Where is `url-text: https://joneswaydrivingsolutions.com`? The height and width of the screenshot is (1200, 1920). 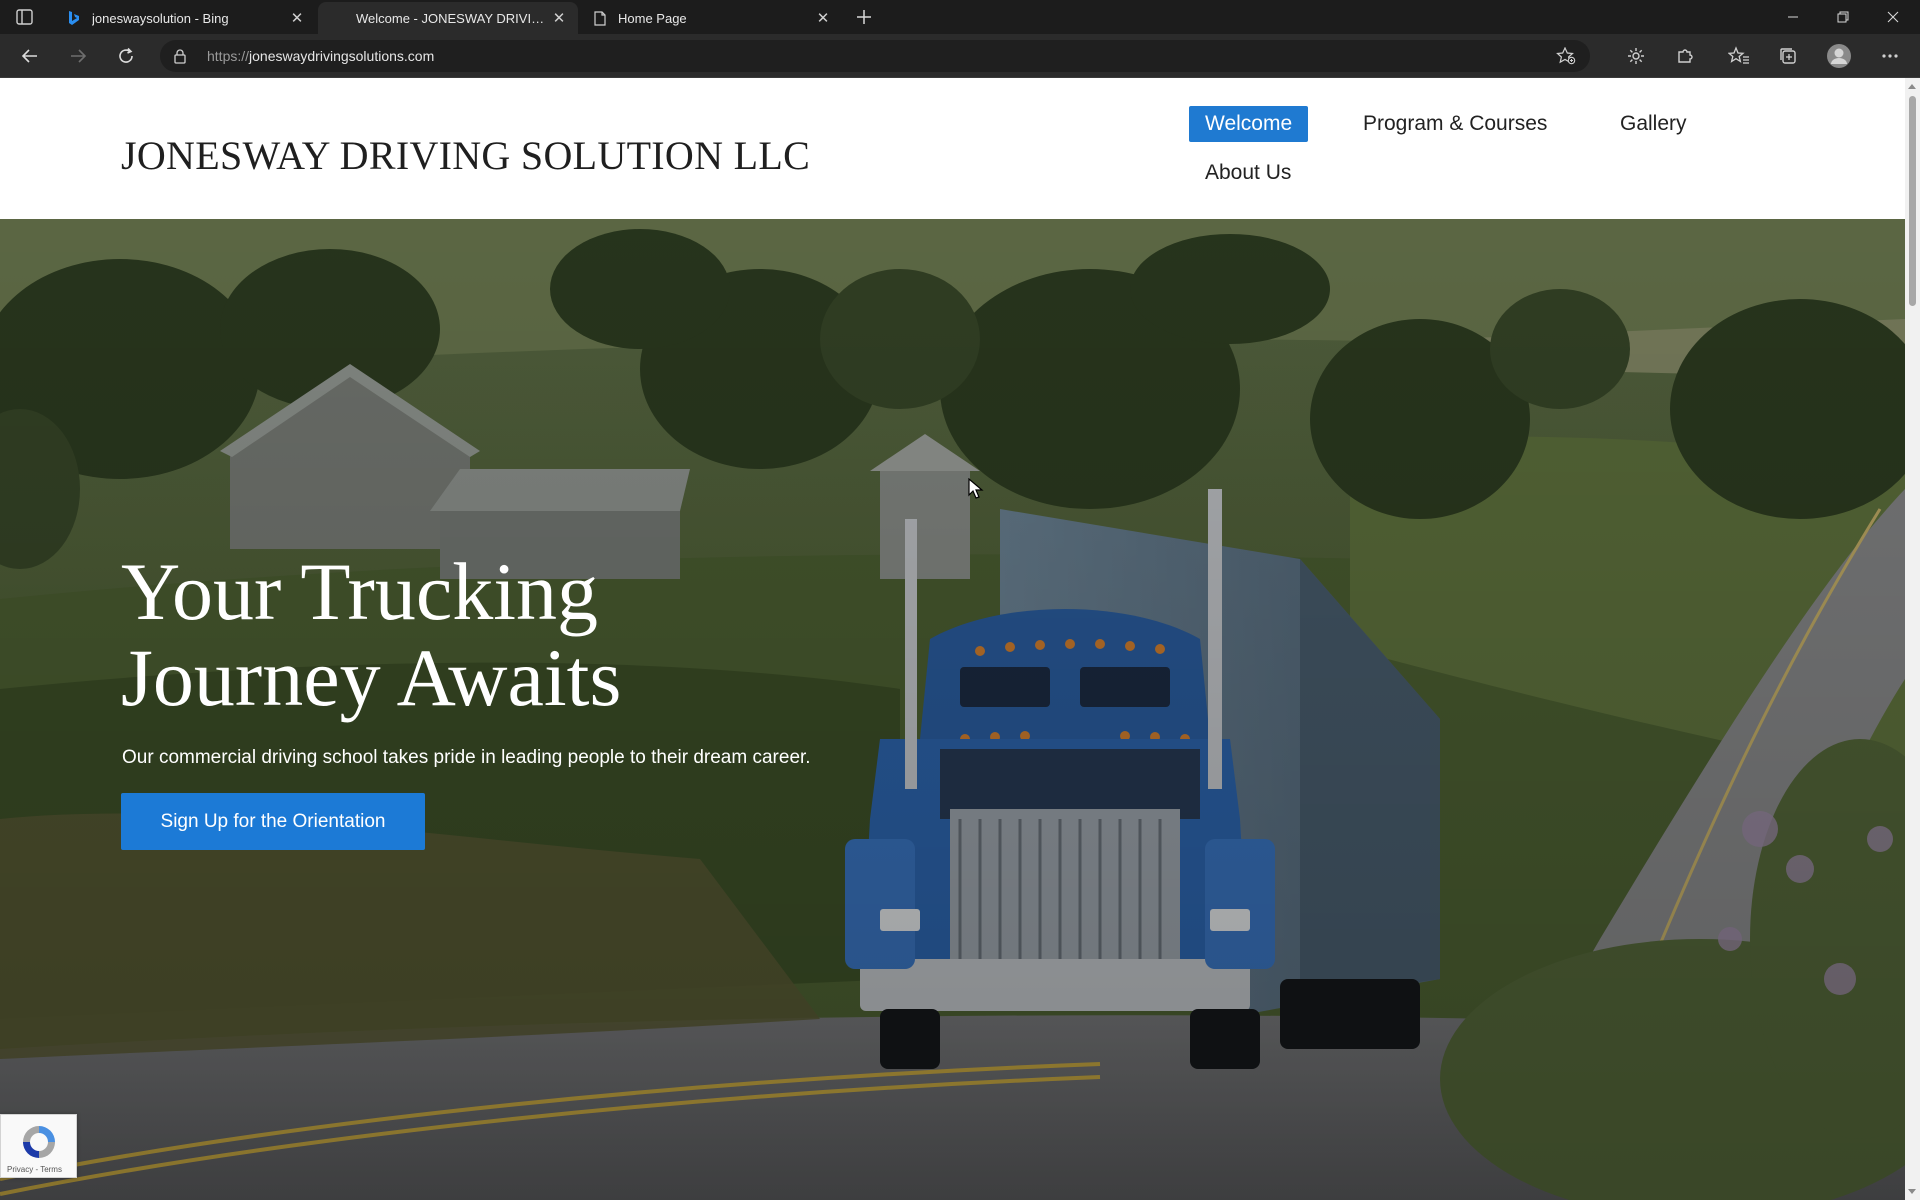 url-text: https://joneswaydrivingsolutions.com is located at coordinates (320, 56).